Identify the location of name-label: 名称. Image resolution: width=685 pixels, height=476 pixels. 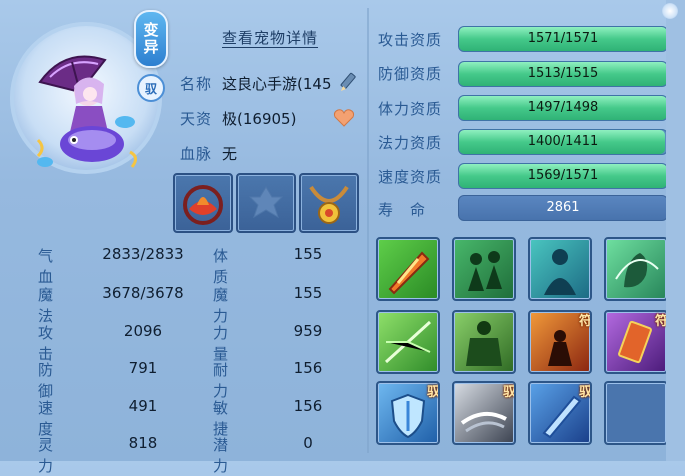
(196, 84).